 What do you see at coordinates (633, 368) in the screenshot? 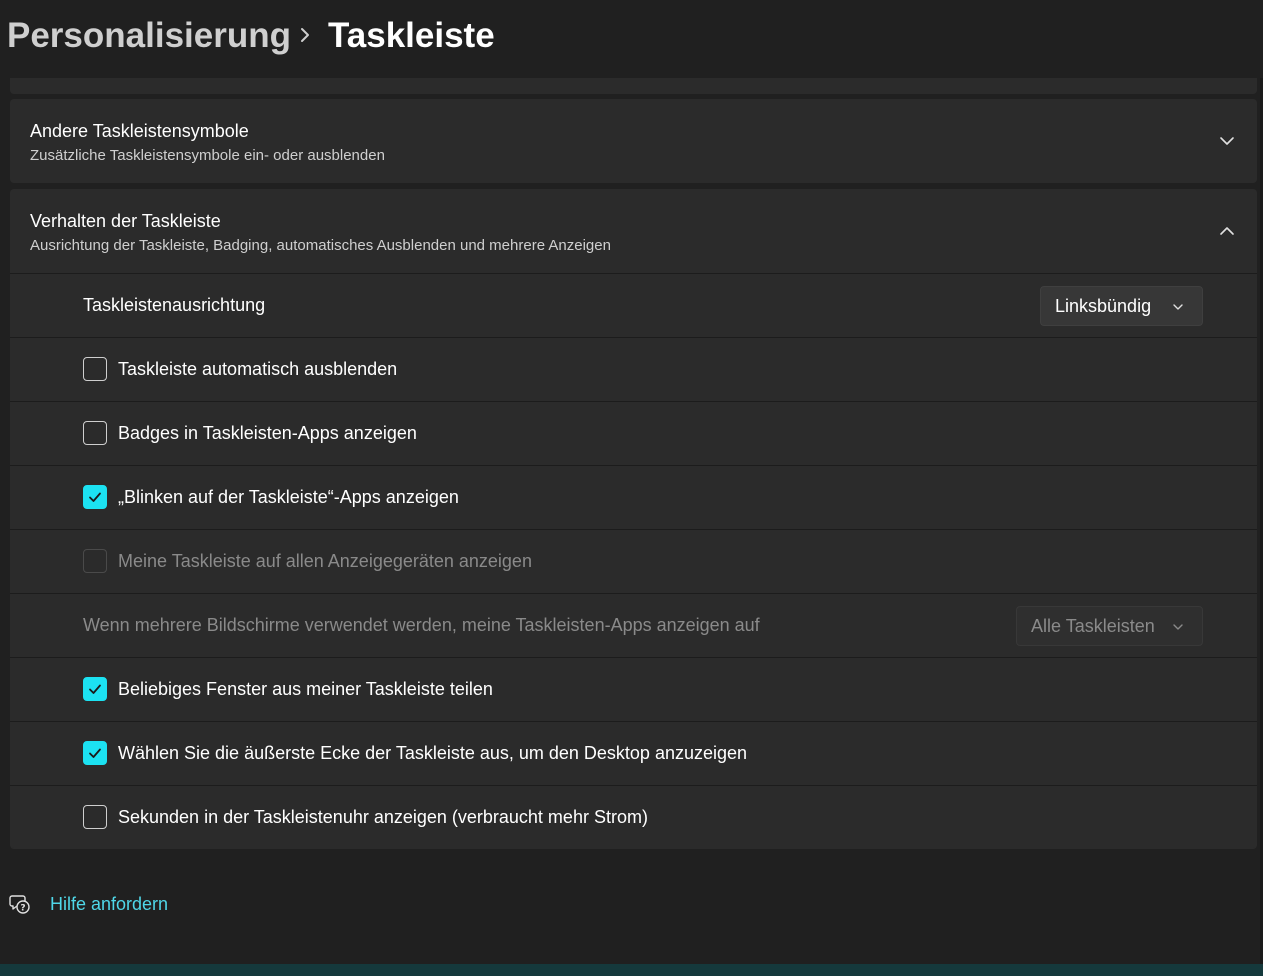
I see `setting-row-autohide: Taskleiste automatisch ausblenden` at bounding box center [633, 368].